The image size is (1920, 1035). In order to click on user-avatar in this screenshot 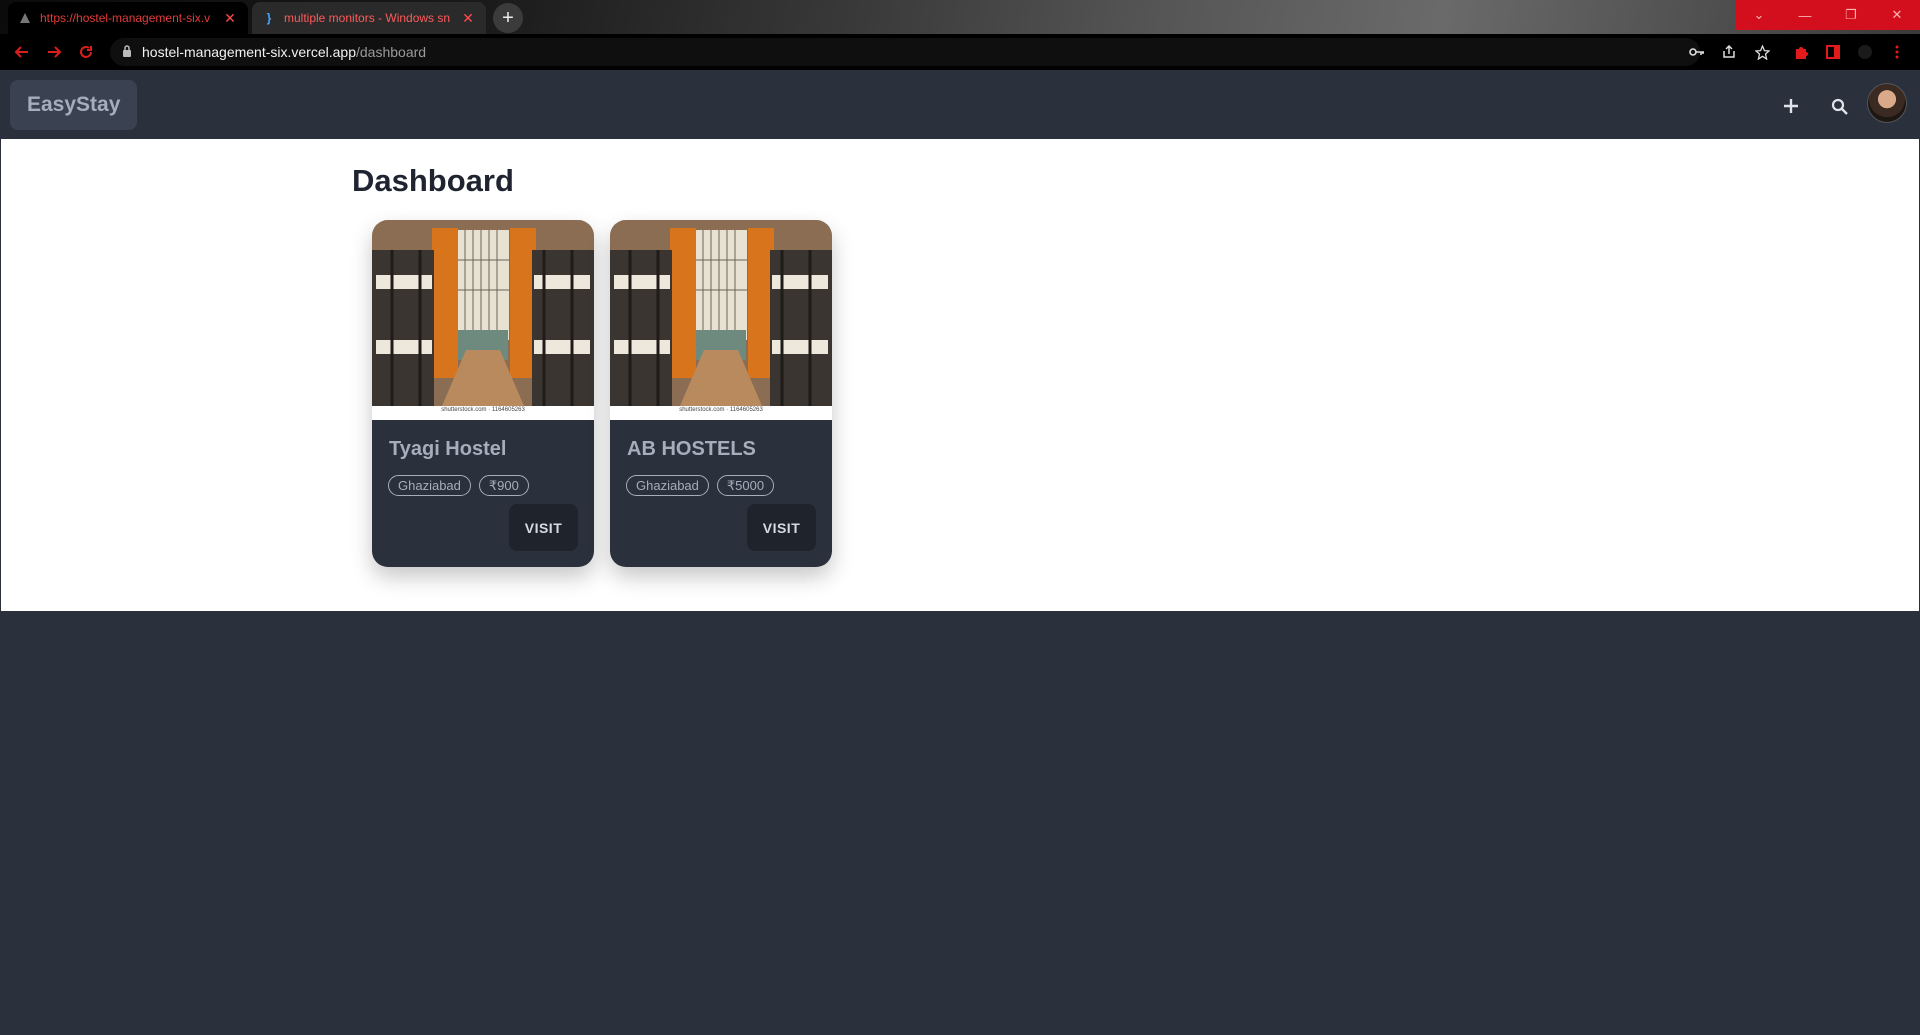, I will do `click(1887, 103)`.